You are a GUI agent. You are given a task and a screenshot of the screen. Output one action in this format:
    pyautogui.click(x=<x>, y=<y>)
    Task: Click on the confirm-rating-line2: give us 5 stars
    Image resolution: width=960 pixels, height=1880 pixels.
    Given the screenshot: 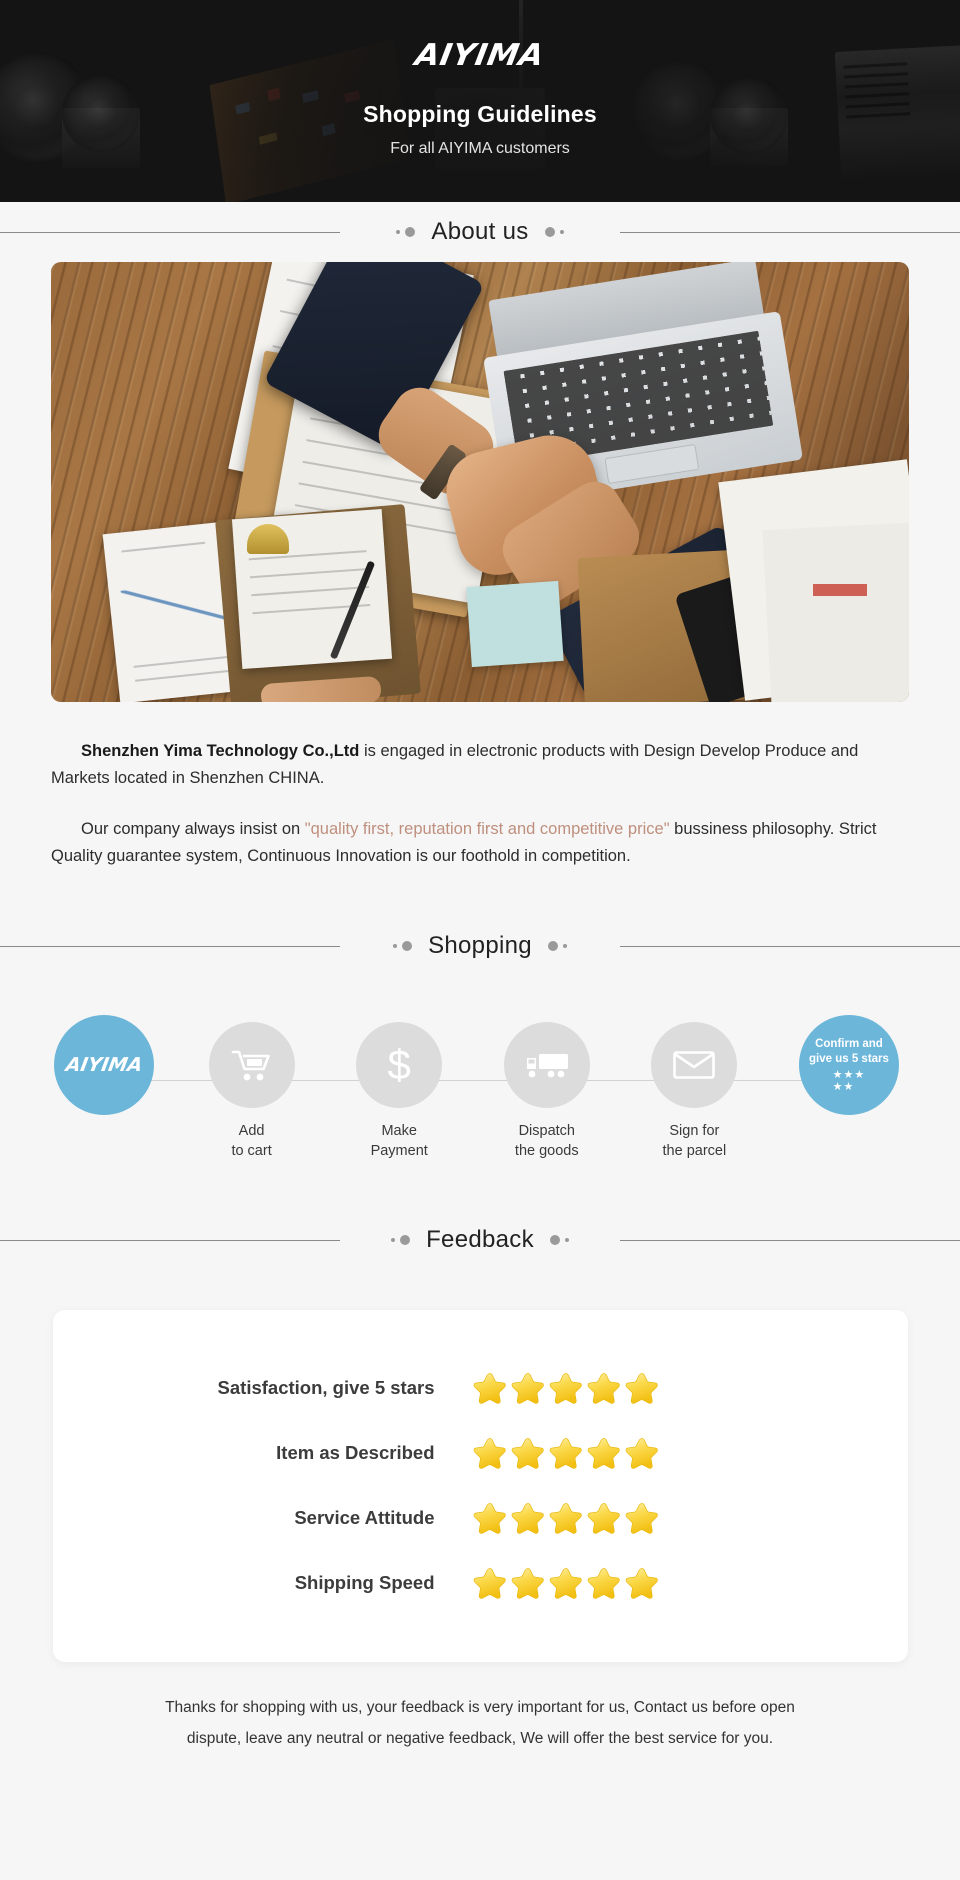 What is the action you would take?
    pyautogui.click(x=849, y=1058)
    